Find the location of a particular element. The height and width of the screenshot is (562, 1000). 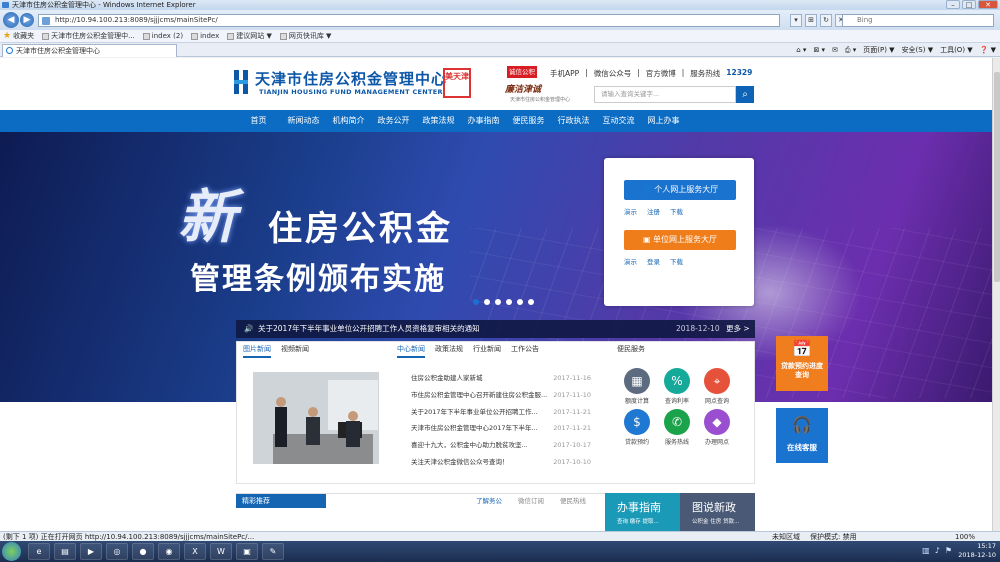

maximize-button: □ is located at coordinates (969, 4).